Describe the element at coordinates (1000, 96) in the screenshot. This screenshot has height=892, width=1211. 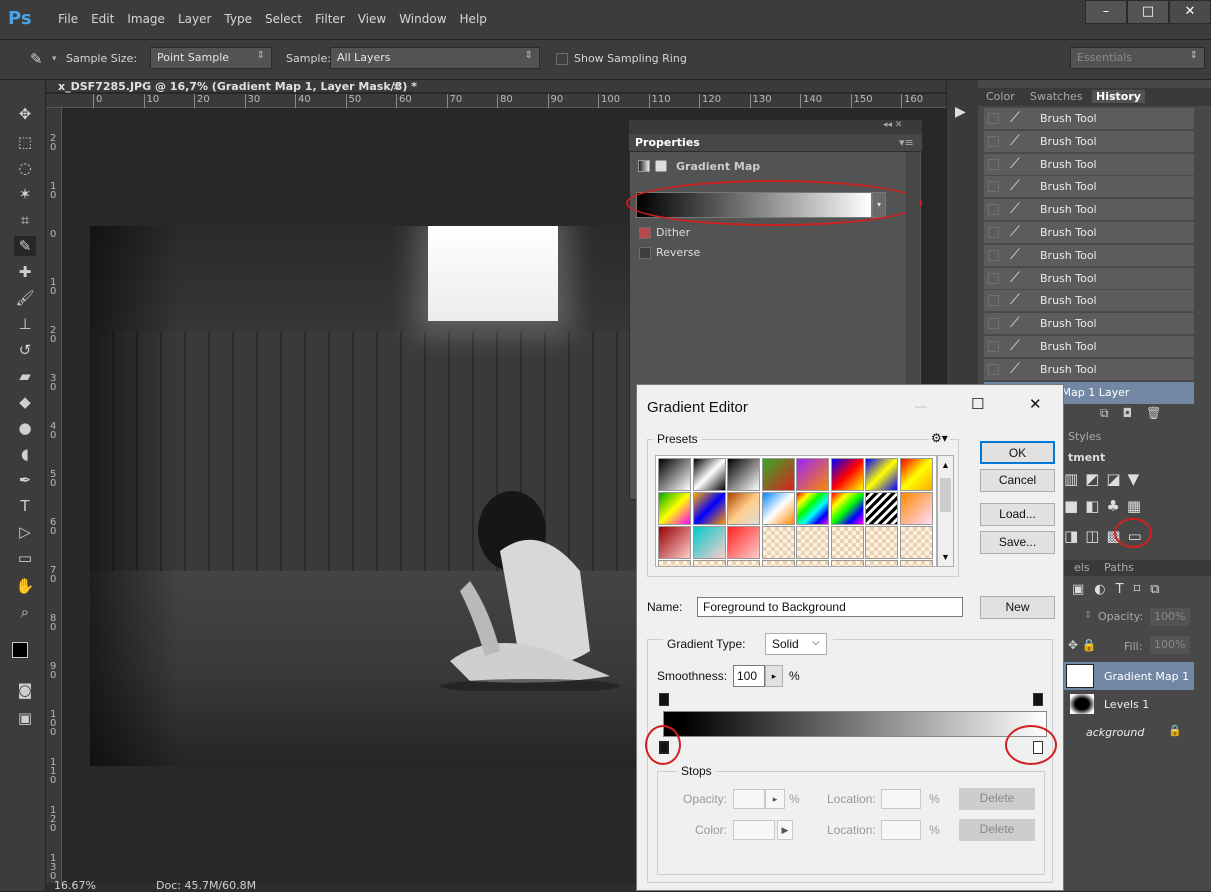
I see `tab-color: Color` at that location.